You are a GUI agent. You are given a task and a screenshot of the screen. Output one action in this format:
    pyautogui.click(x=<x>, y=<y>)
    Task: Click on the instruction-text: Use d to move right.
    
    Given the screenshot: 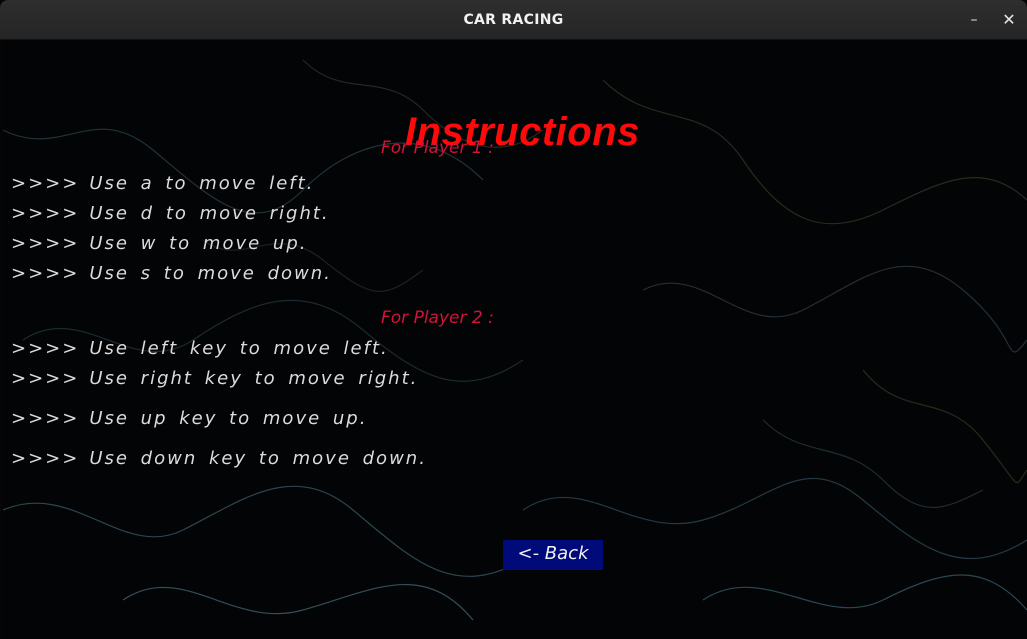 What is the action you would take?
    pyautogui.click(x=209, y=213)
    